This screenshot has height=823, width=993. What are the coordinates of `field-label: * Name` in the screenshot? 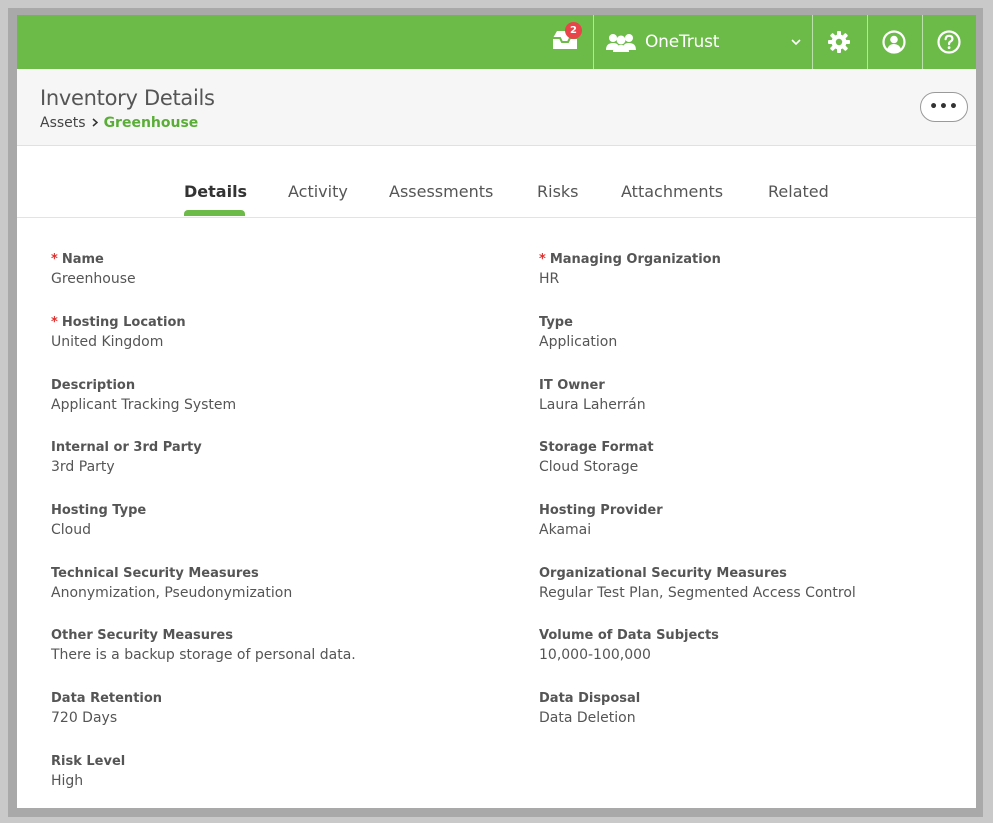 It's located at (77, 259).